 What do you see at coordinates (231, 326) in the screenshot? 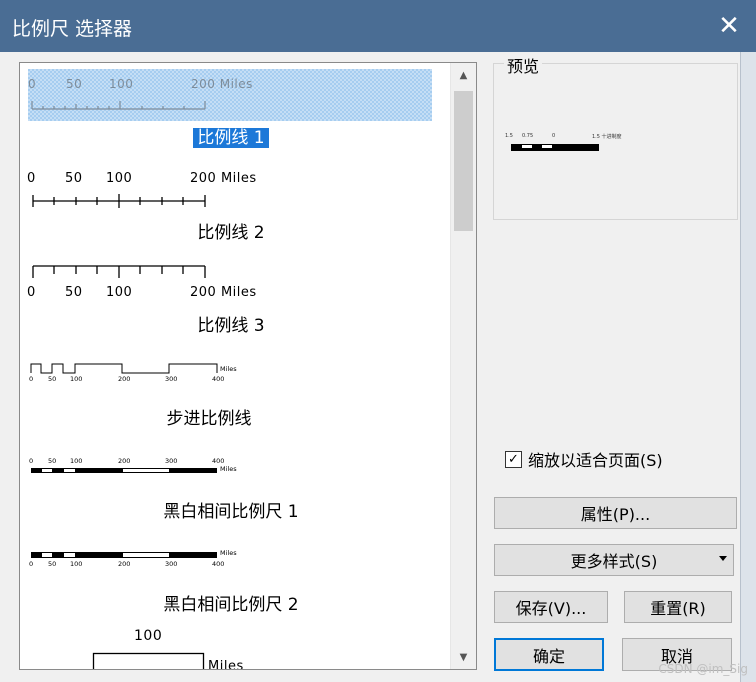
I see `item-label: 比例线 3` at bounding box center [231, 326].